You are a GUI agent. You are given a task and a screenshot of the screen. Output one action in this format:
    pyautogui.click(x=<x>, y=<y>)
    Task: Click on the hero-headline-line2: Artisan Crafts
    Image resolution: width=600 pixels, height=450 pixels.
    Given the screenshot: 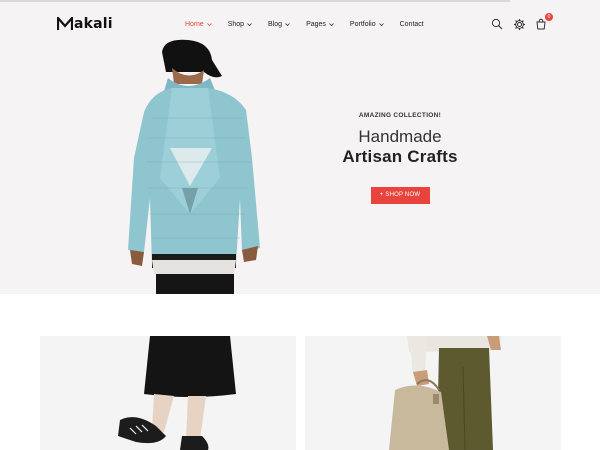 What is the action you would take?
    pyautogui.click(x=400, y=156)
    